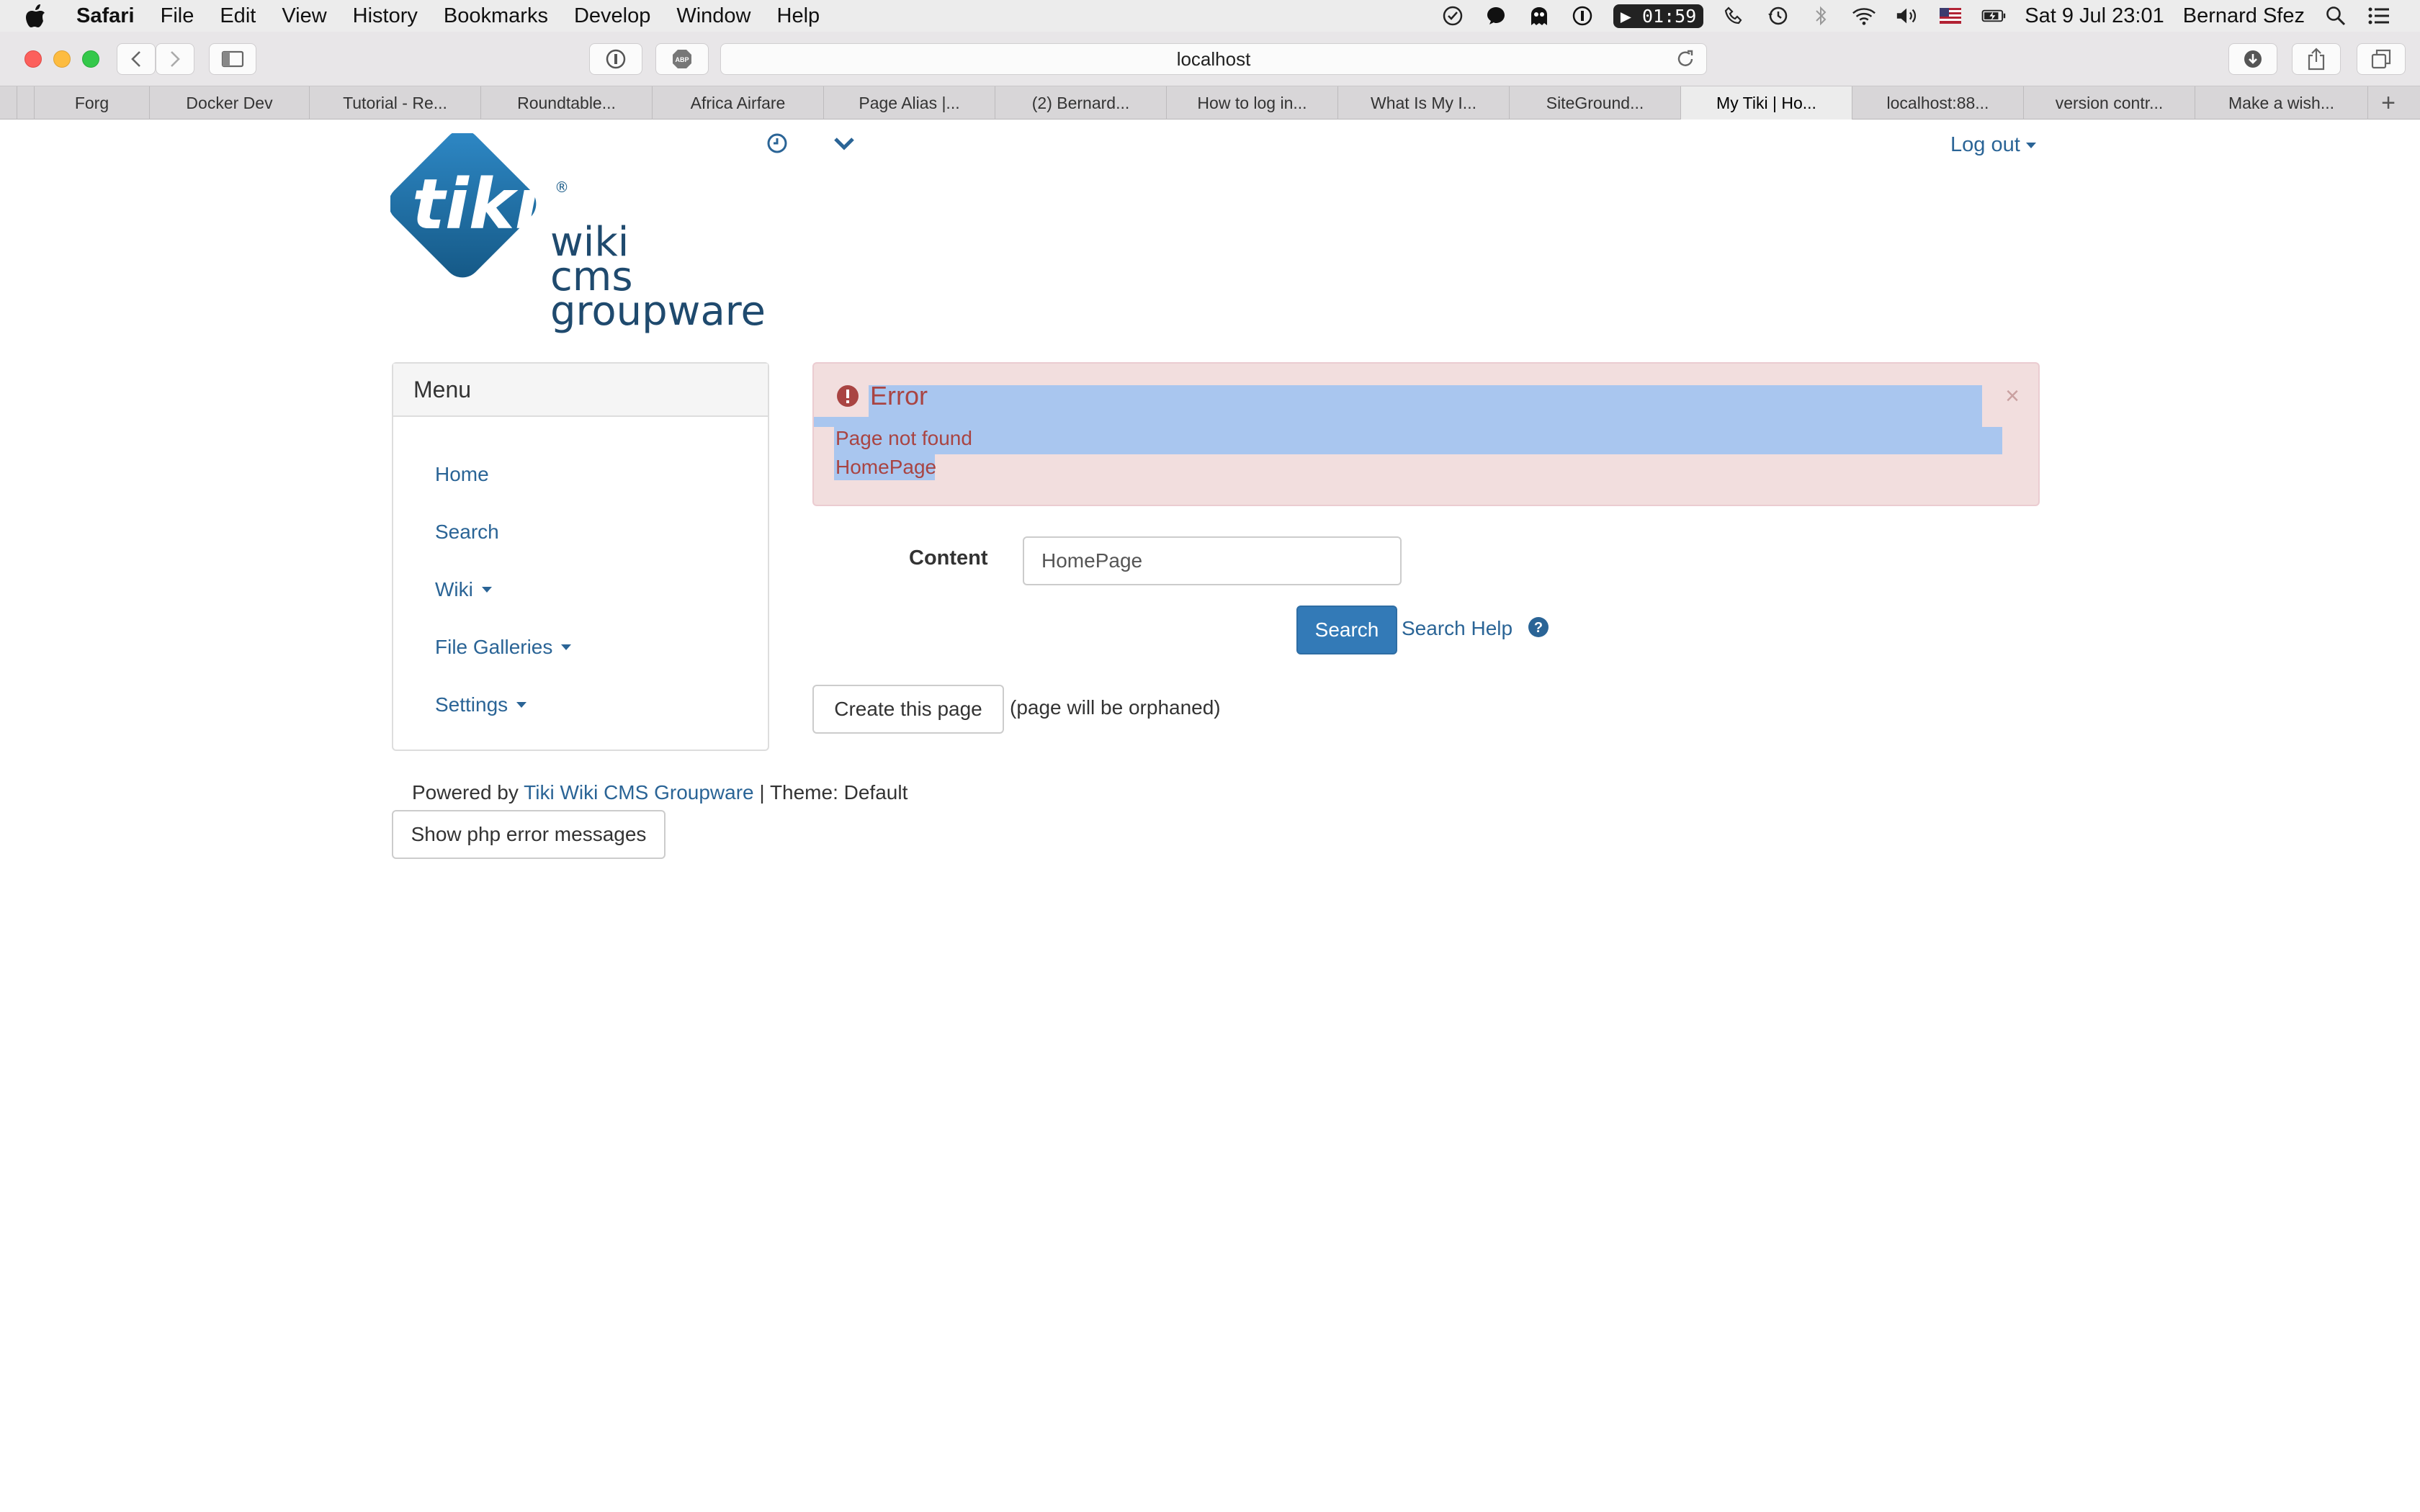 This screenshot has height=1512, width=2420. Describe the element at coordinates (1496, 16) in the screenshot. I see `chat-bubble-icon` at that location.